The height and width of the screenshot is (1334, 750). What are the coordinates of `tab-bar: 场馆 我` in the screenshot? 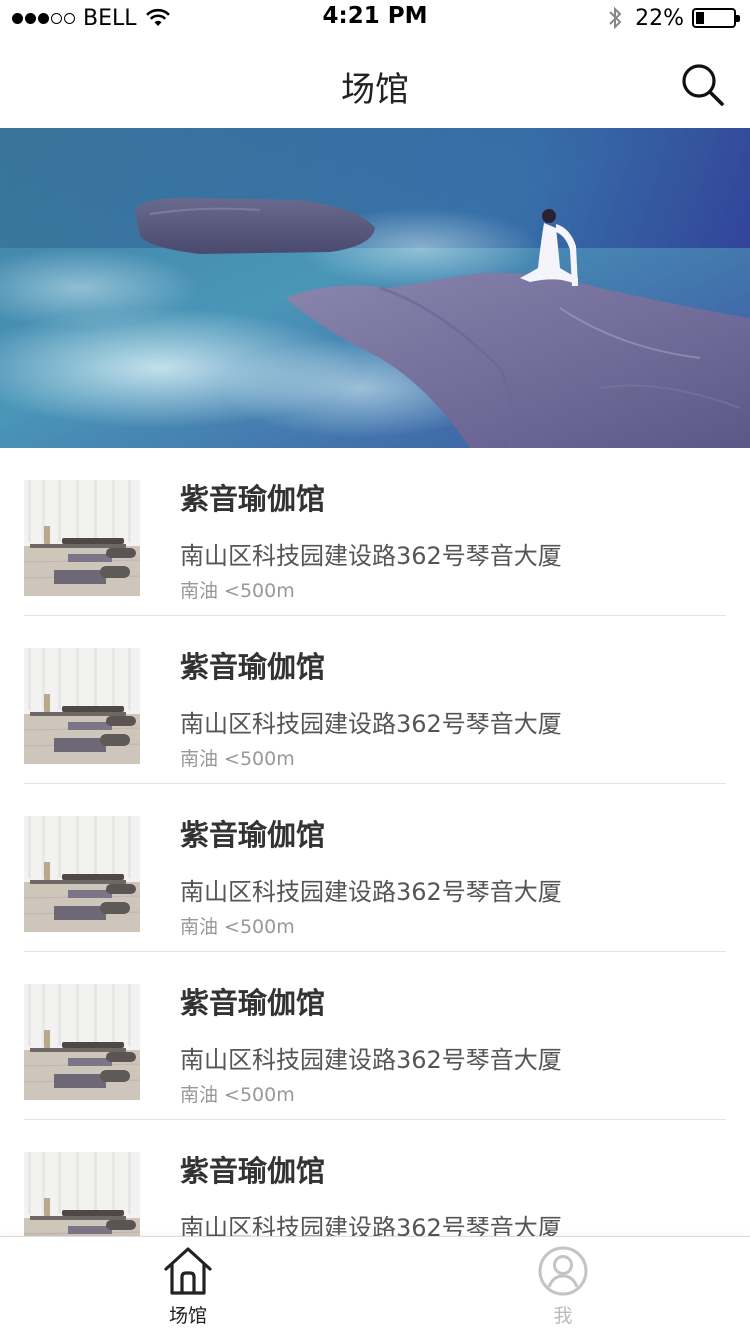 It's located at (375, 1285).